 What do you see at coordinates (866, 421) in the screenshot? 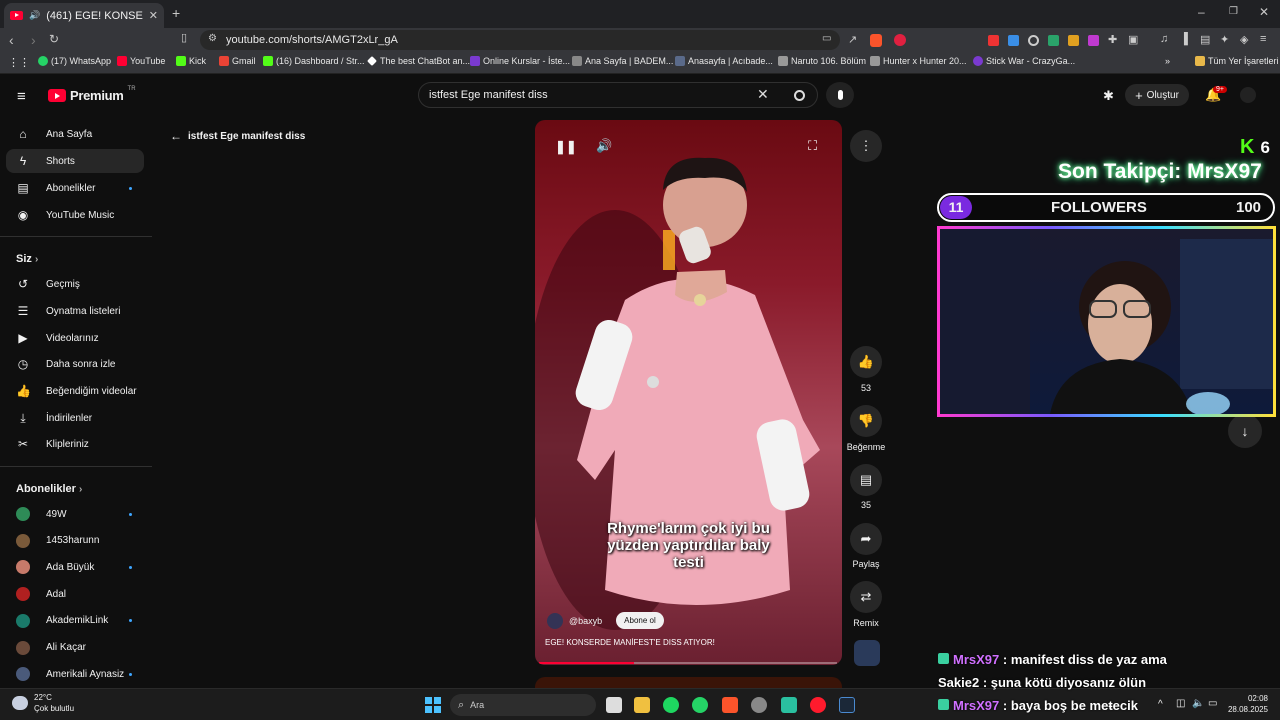
I see `dislike-button: 👎` at bounding box center [866, 421].